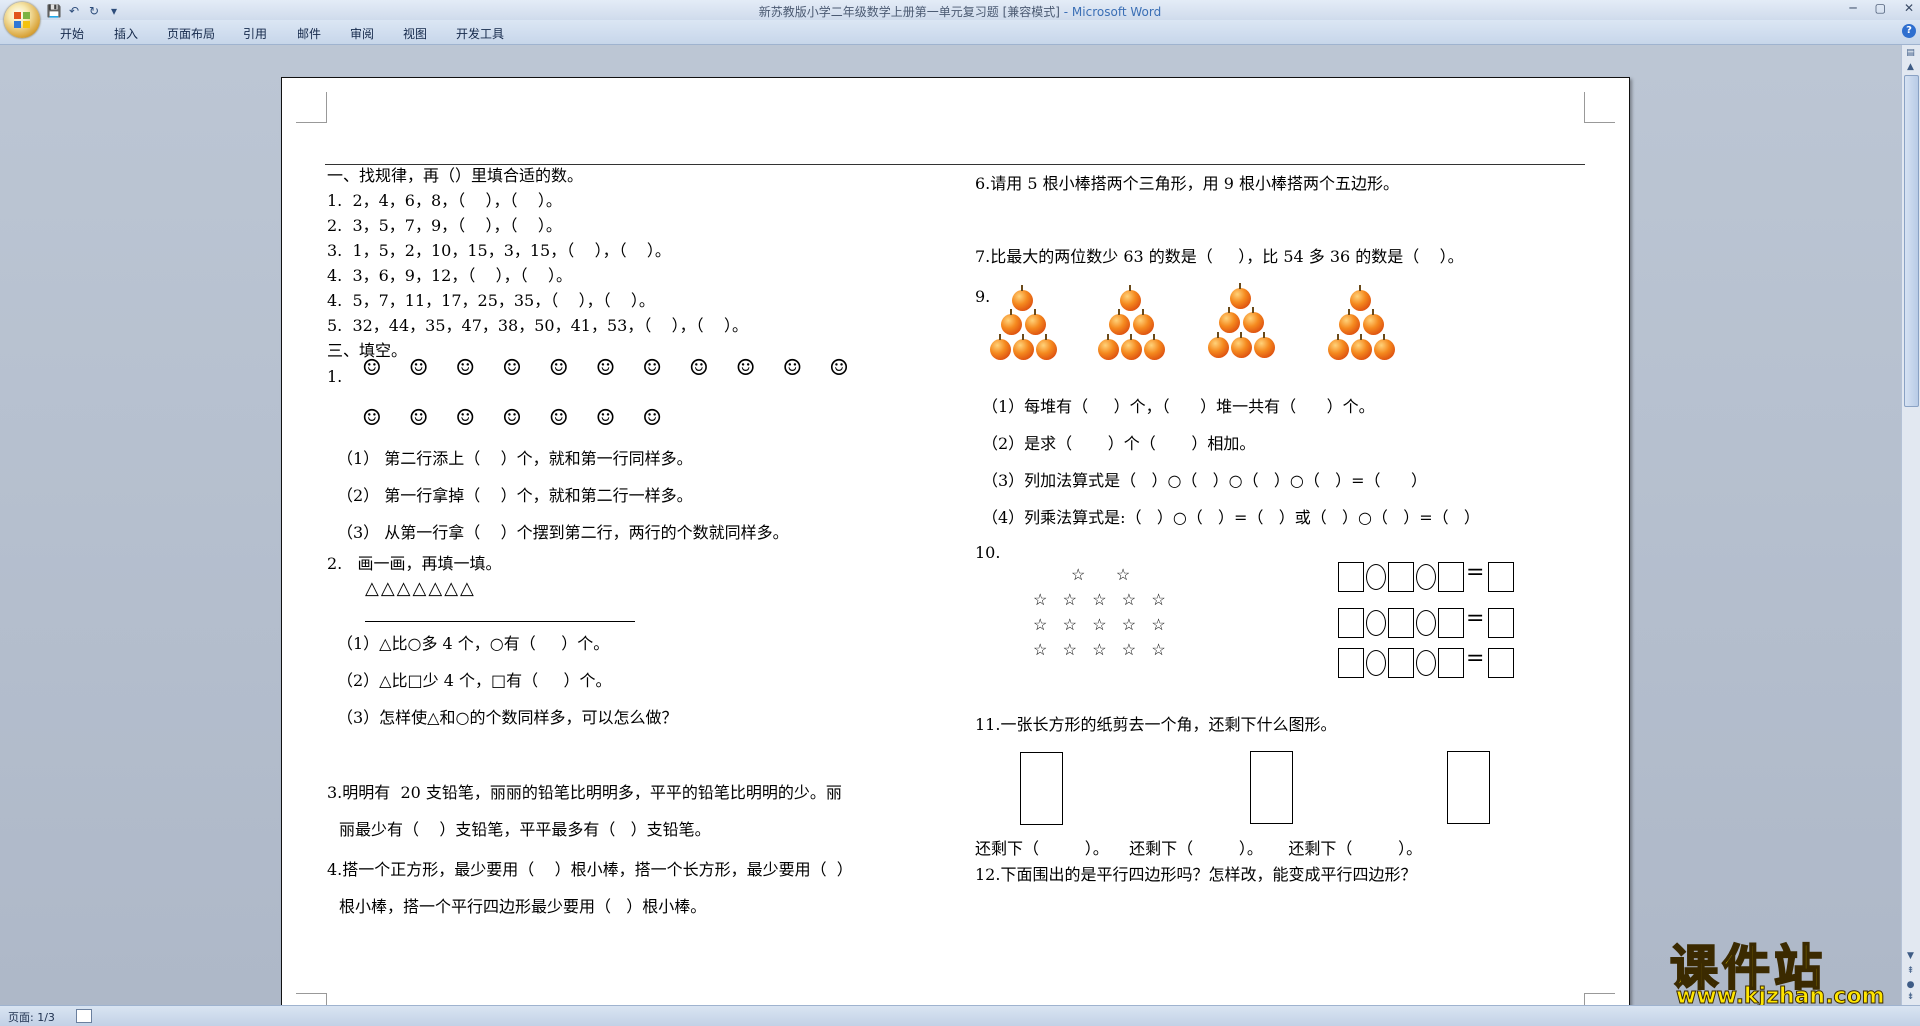  Describe the element at coordinates (960, 1015) in the screenshot. I see `status-bar: 页面: 1/3` at that location.